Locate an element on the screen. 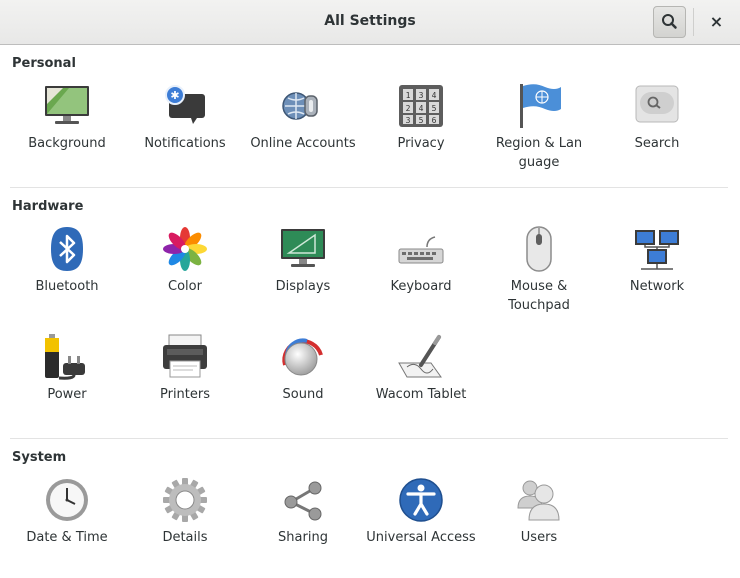 The width and height of the screenshot is (740, 578). svg-text: 6 is located at coordinates (434, 120).